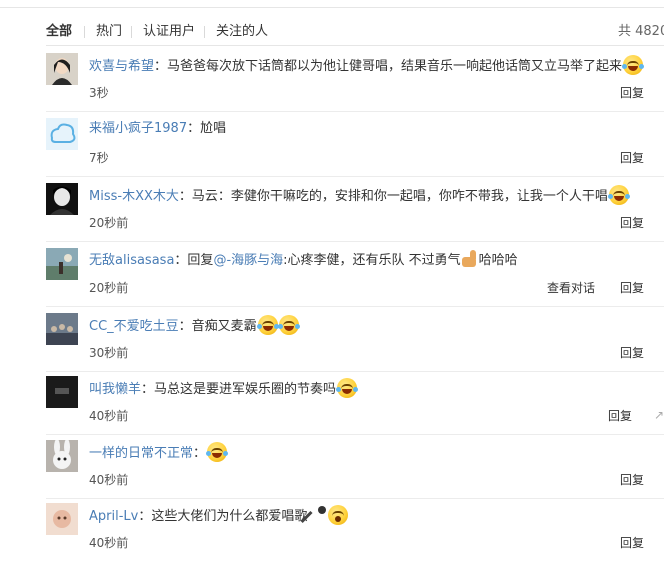 Image resolution: width=664 pixels, height=561 pixels. I want to click on tab-following: 关注的人, so click(242, 32).